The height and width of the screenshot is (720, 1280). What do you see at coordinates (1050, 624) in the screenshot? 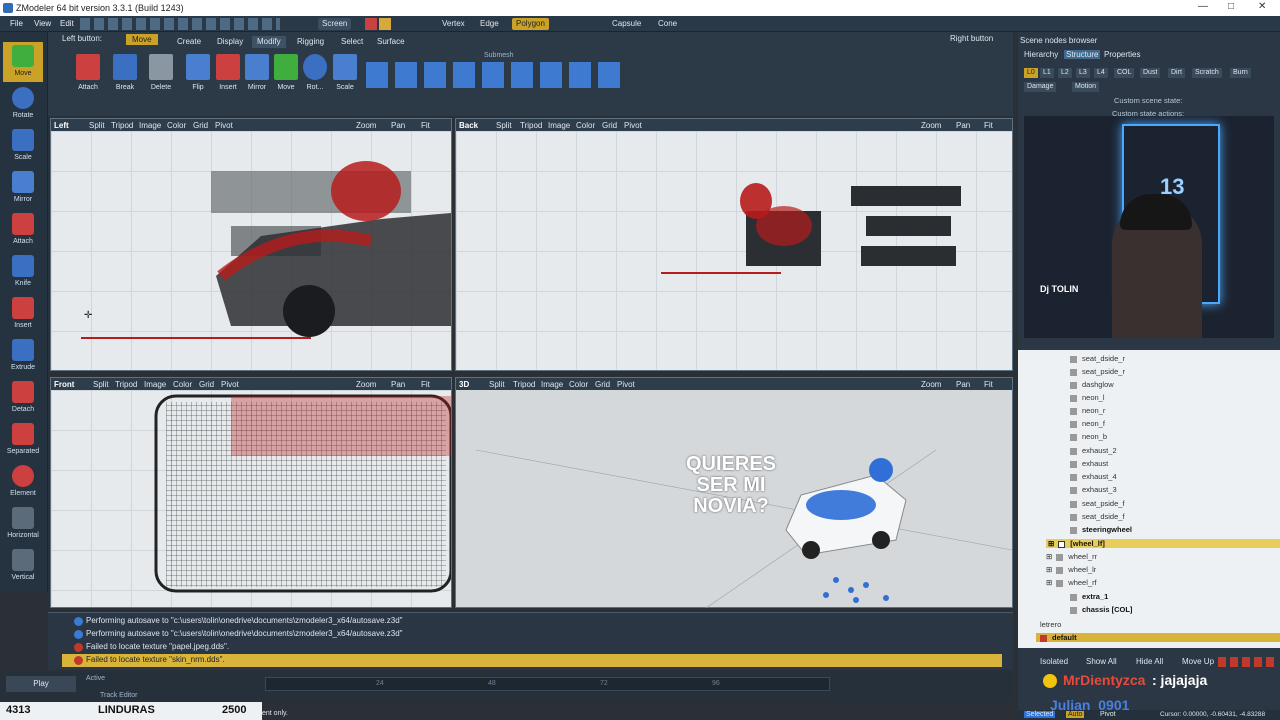
I see `tree-node: letrero` at bounding box center [1050, 624].